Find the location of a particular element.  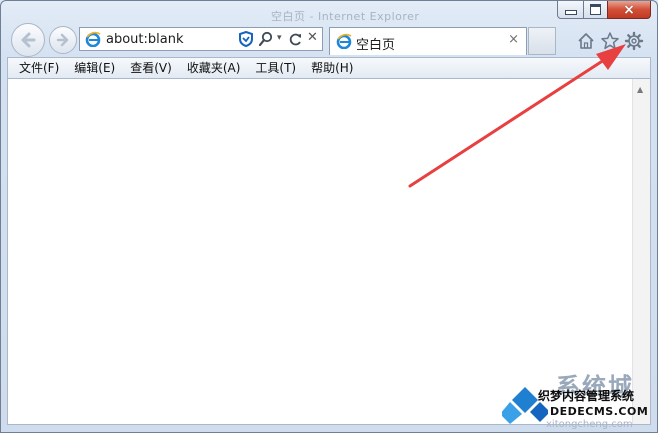

menu-favorites: 收藏夹(A) is located at coordinates (214, 68).